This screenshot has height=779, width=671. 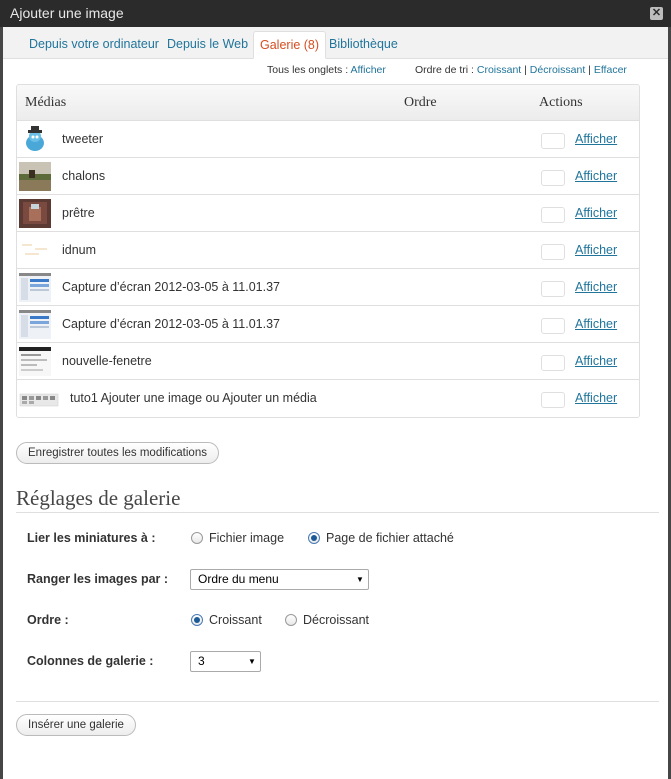 What do you see at coordinates (98, 579) in the screenshot?
I see `order-by-label: Ranger les images par :` at bounding box center [98, 579].